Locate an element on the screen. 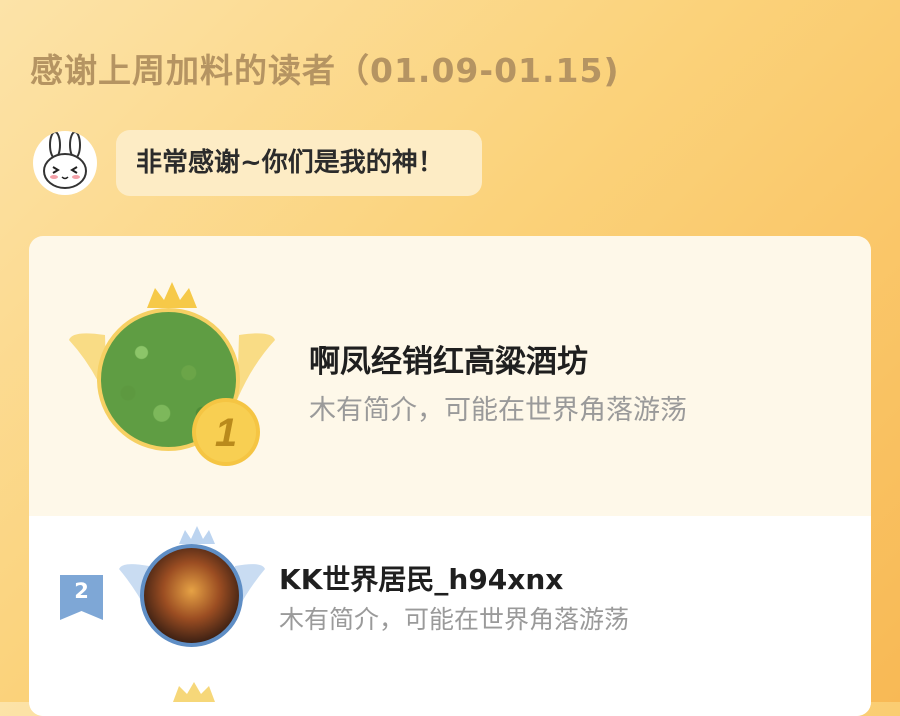 Image resolution: width=900 pixels, height=716 pixels. svg-text: 1 is located at coordinates (226, 433).